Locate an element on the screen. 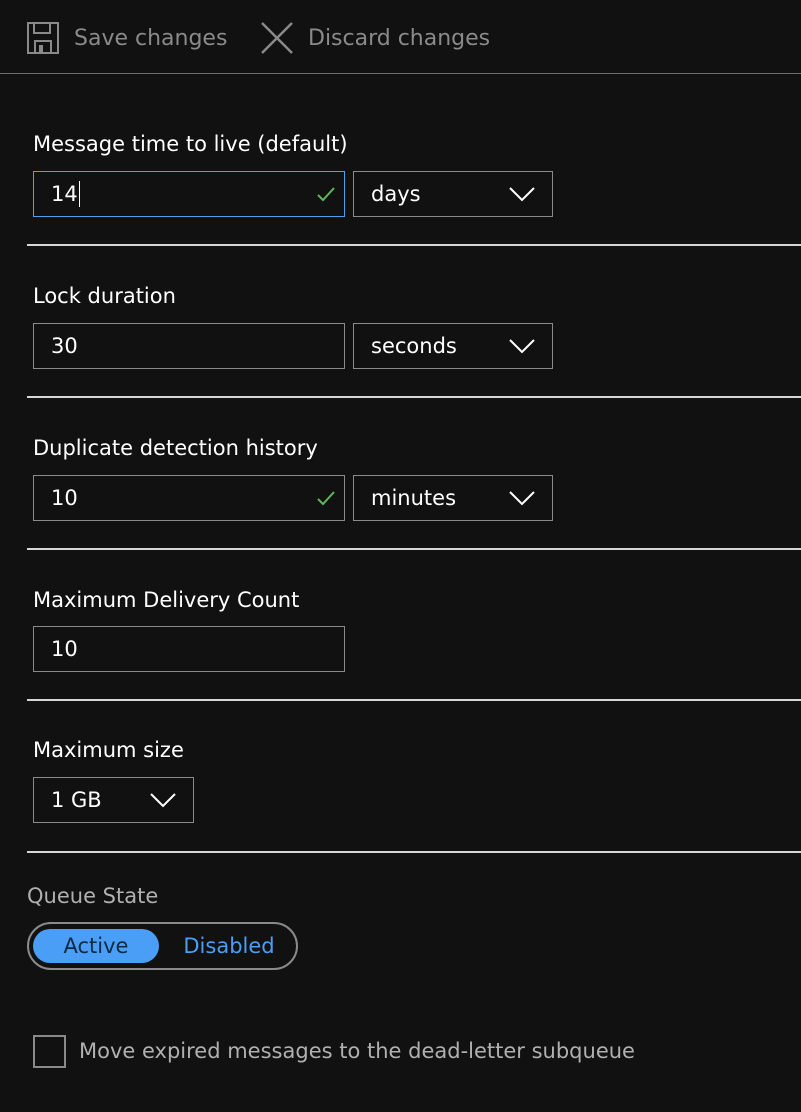 Image resolution: width=801 pixels, height=1112 pixels. text-cursor is located at coordinates (79, 194).